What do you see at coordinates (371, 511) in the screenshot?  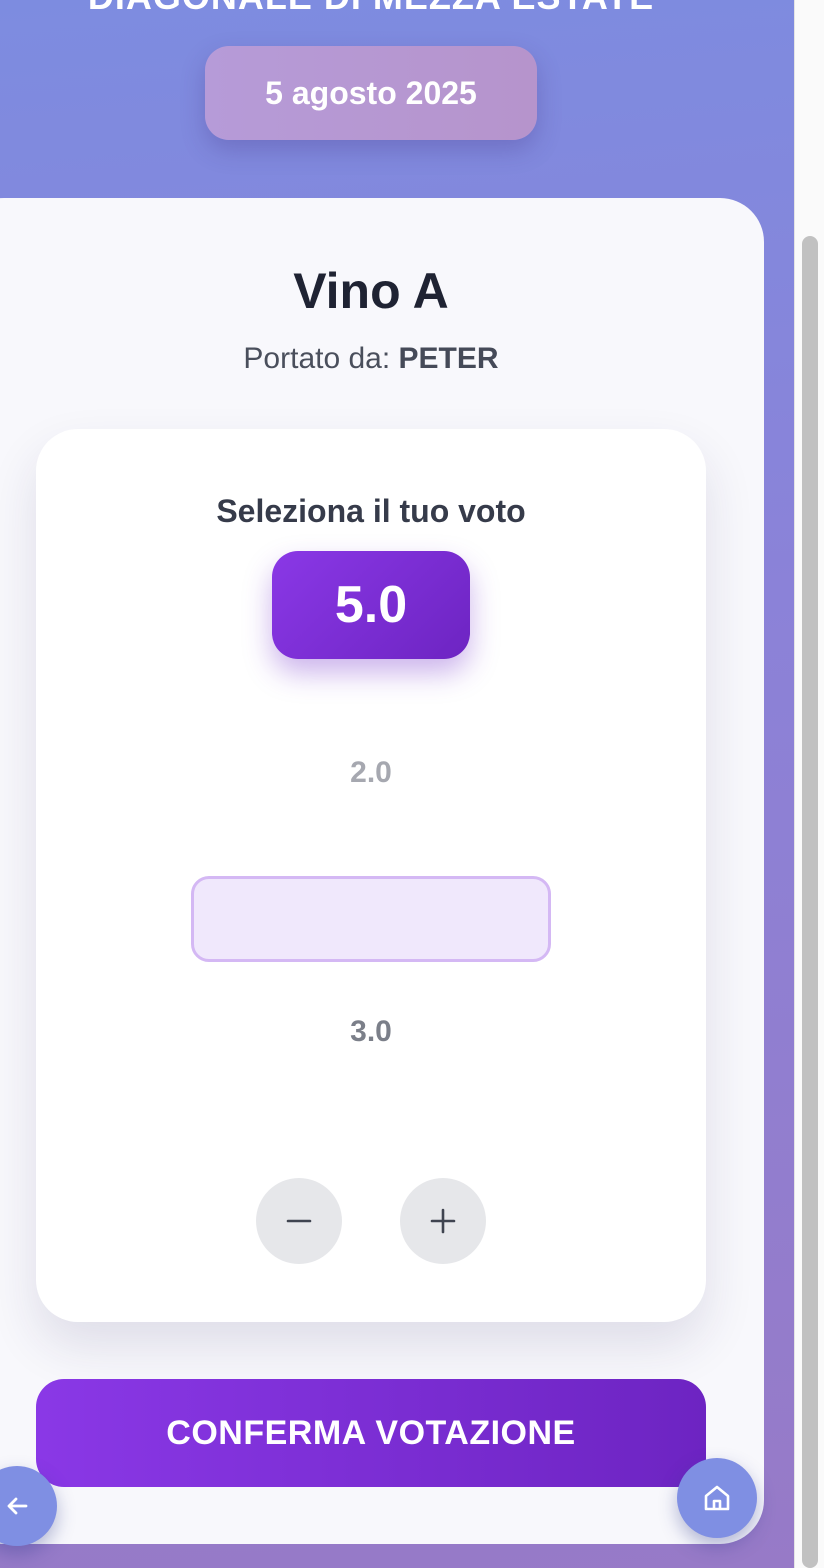 I see `vote-label: Seleziona il tuo voto` at bounding box center [371, 511].